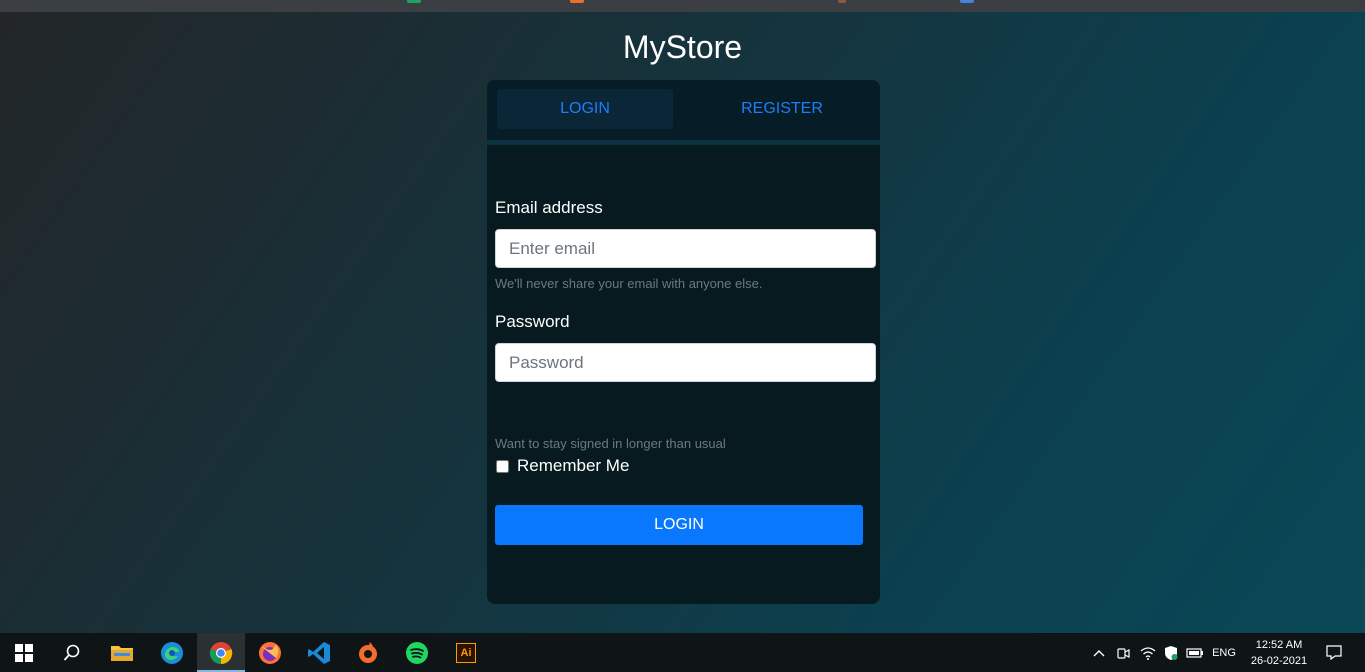 The image size is (1365, 672). What do you see at coordinates (1148, 652) in the screenshot?
I see `wifi-icon` at bounding box center [1148, 652].